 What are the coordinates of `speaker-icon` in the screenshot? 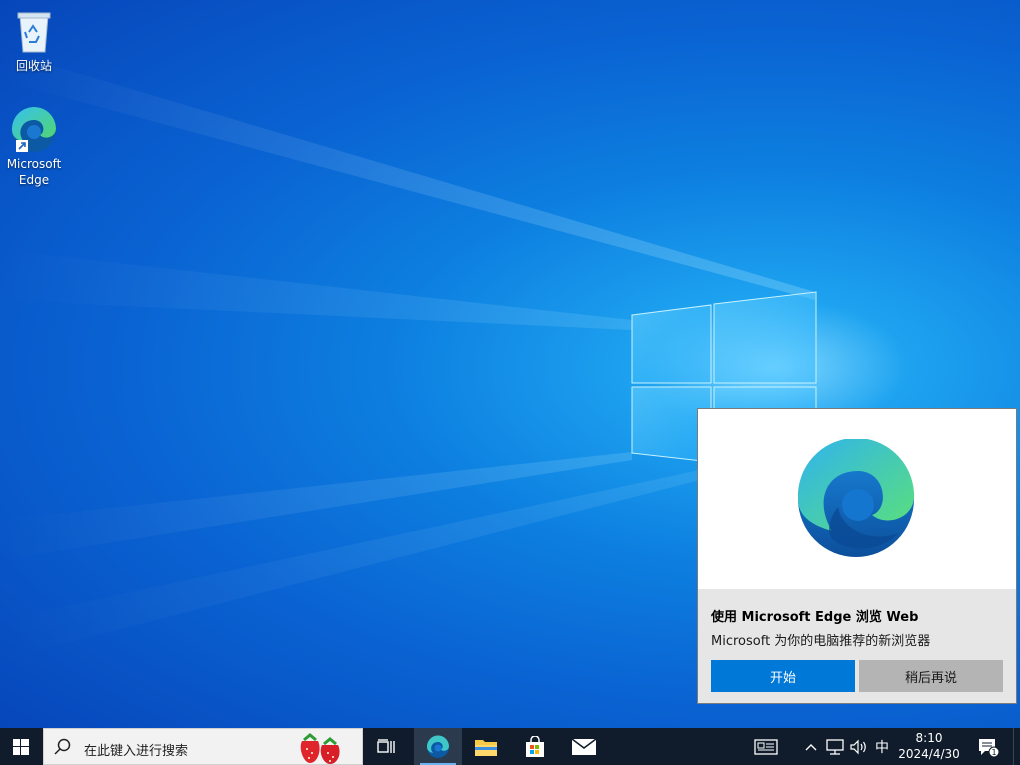 It's located at (858, 746).